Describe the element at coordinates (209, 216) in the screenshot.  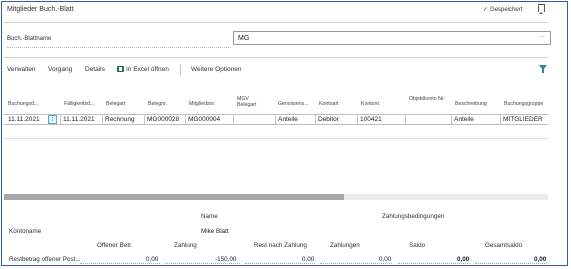
I see `name-label: Name` at that location.